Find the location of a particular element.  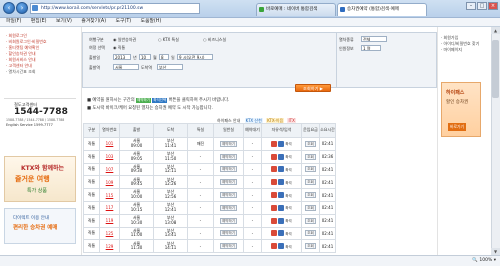

month-select: 10 is located at coordinates (145, 57).